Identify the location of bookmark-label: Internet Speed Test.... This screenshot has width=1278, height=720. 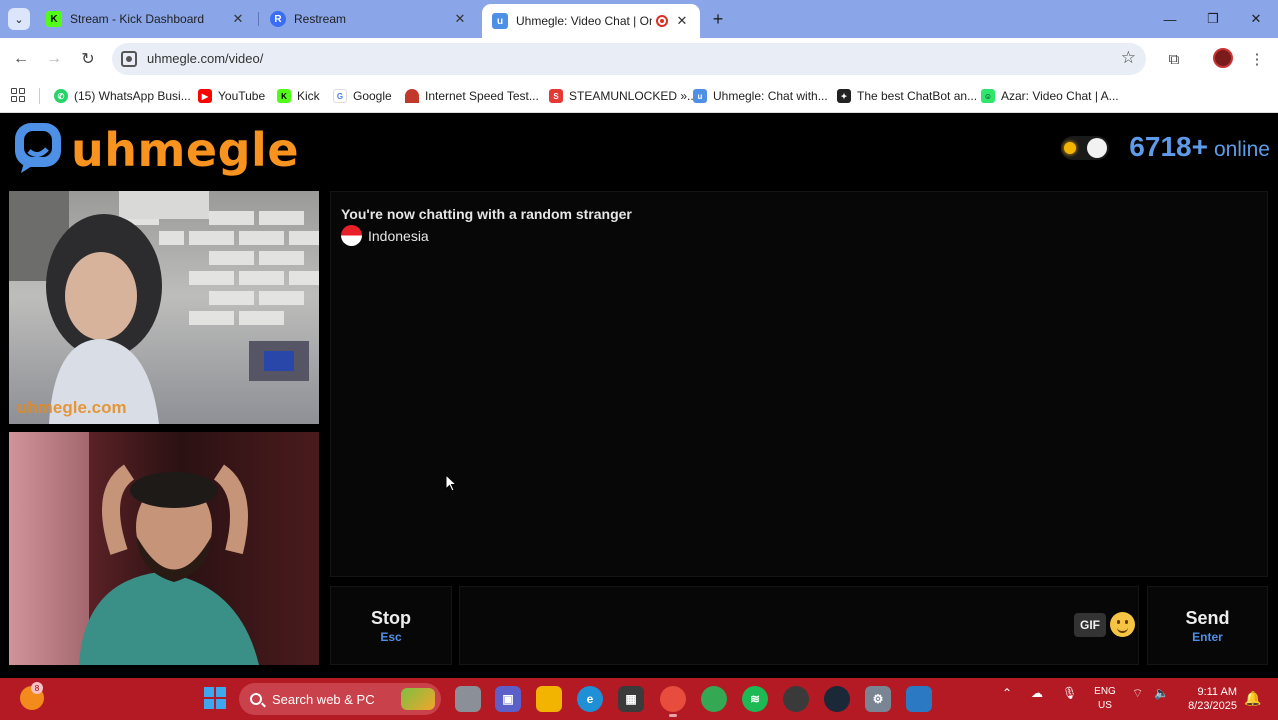
(482, 96).